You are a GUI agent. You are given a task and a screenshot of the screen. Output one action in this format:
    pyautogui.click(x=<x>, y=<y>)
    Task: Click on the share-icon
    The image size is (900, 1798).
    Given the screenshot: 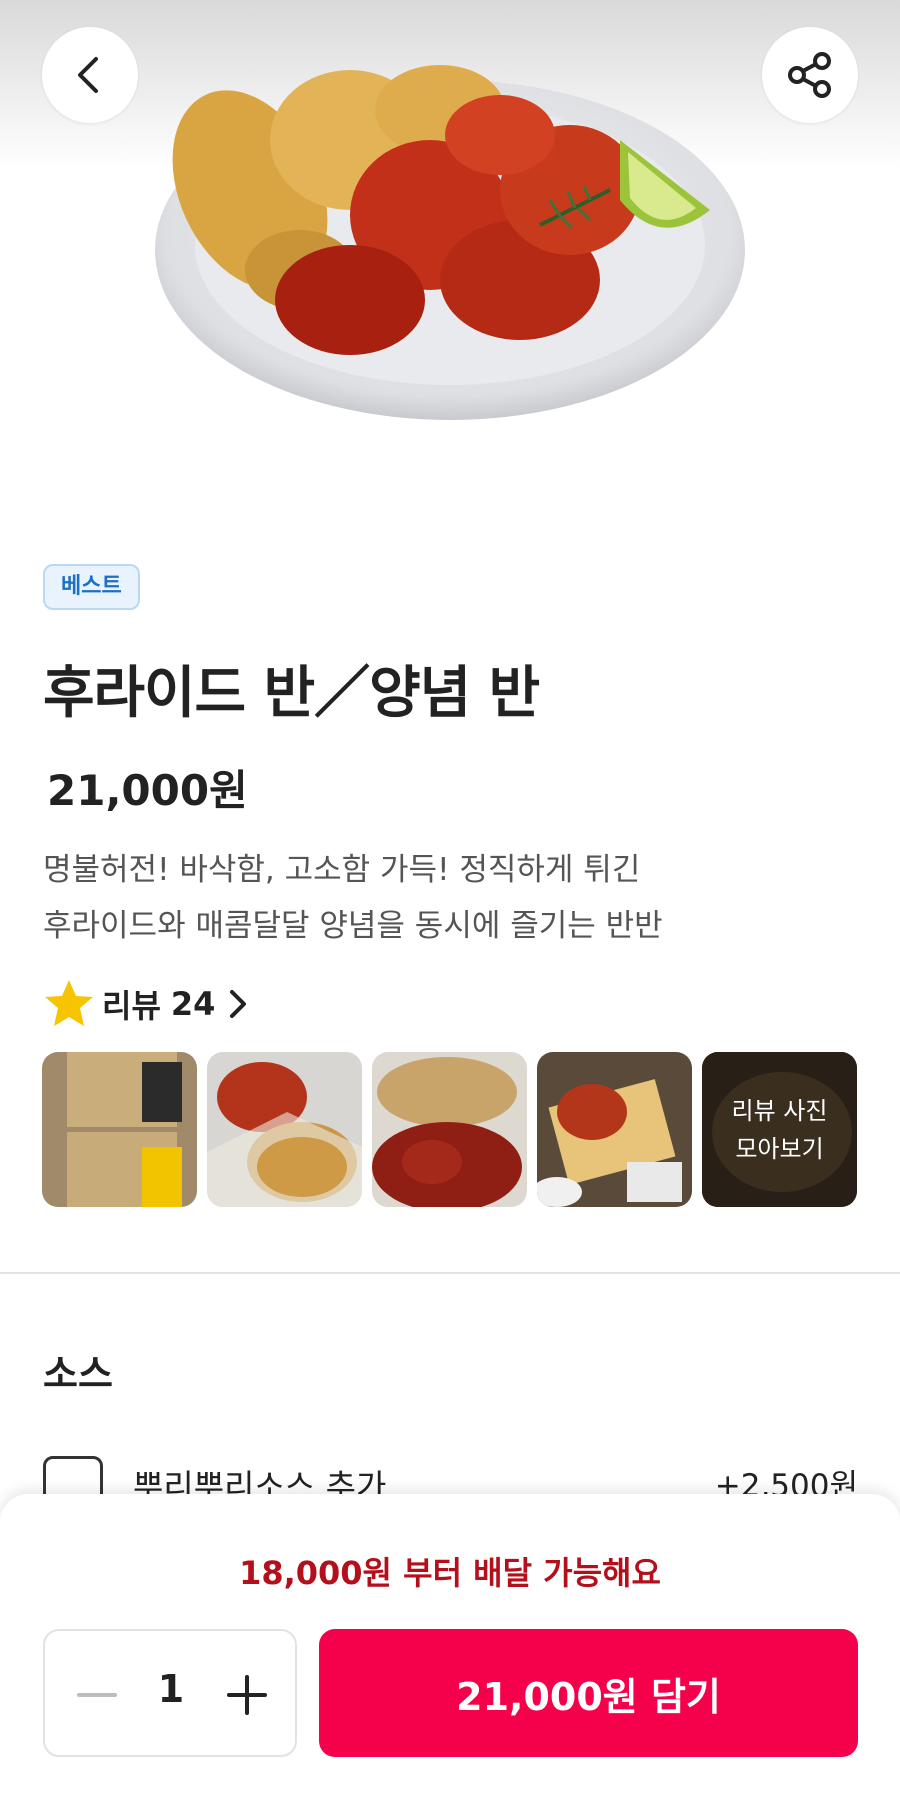 What is the action you would take?
    pyautogui.click(x=809, y=75)
    